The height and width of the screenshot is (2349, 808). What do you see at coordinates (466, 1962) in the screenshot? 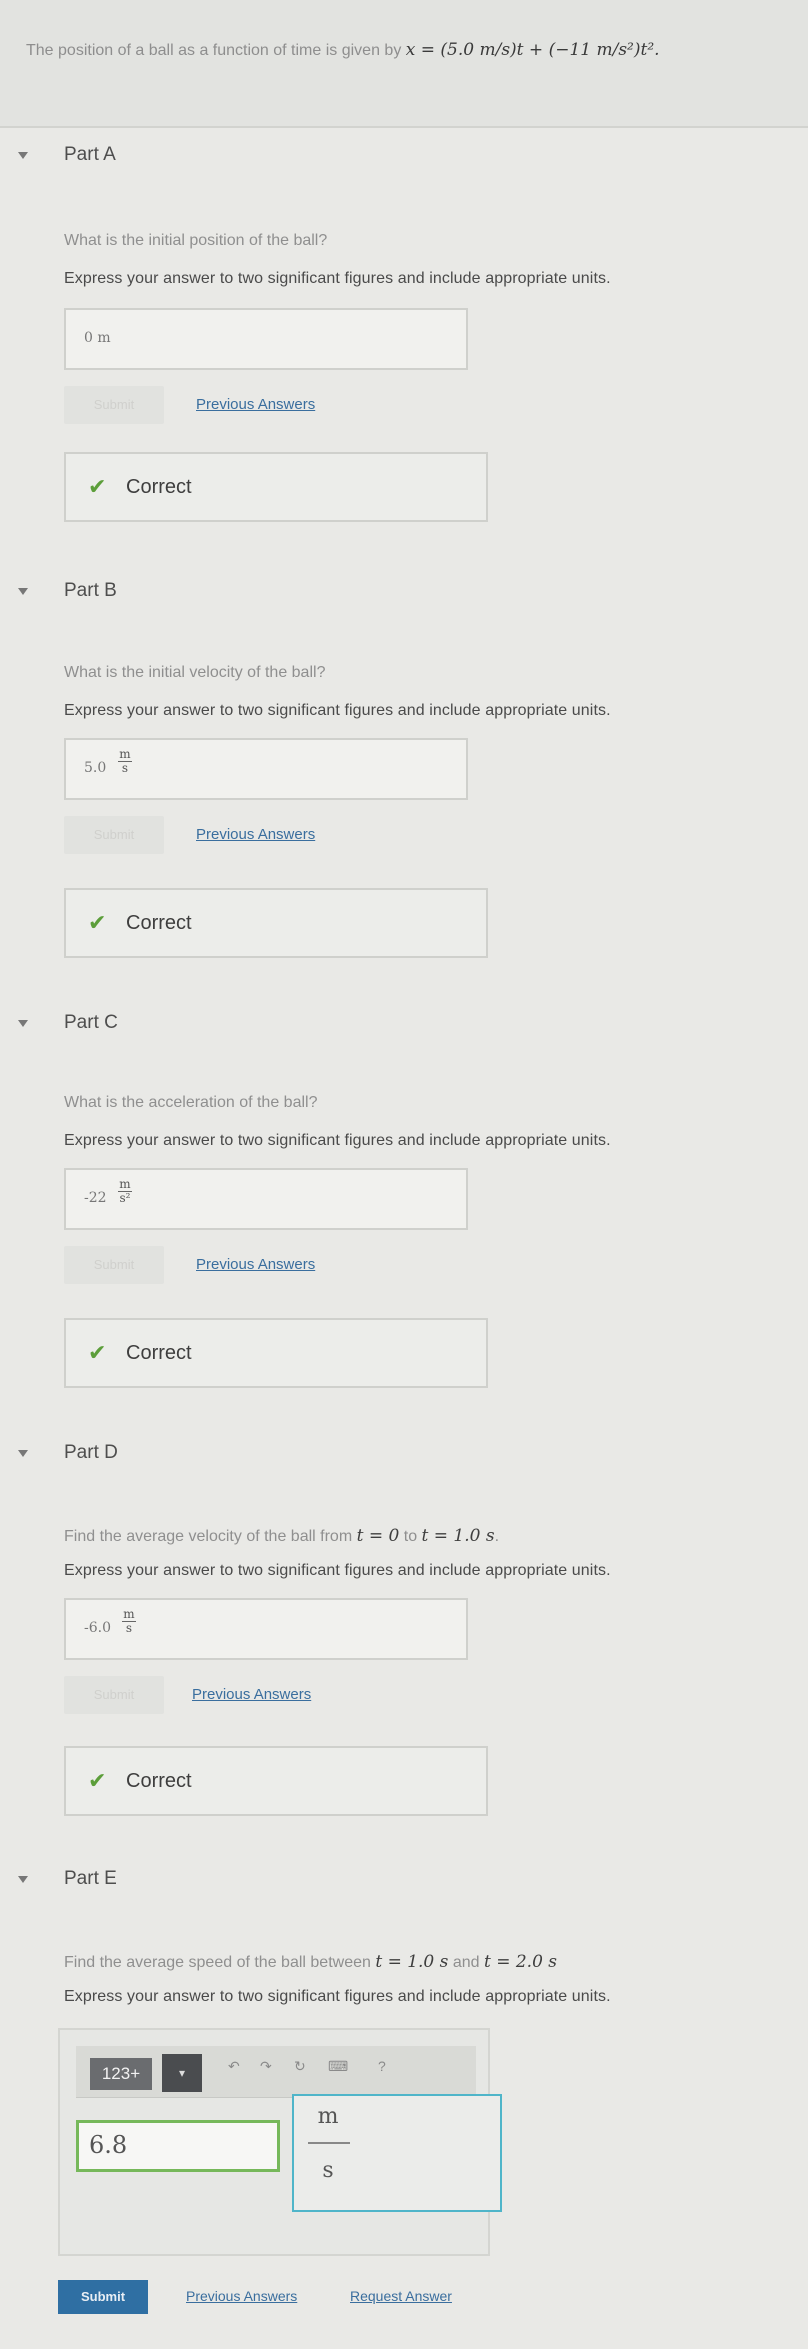
I see `question-mid: and` at bounding box center [466, 1962].